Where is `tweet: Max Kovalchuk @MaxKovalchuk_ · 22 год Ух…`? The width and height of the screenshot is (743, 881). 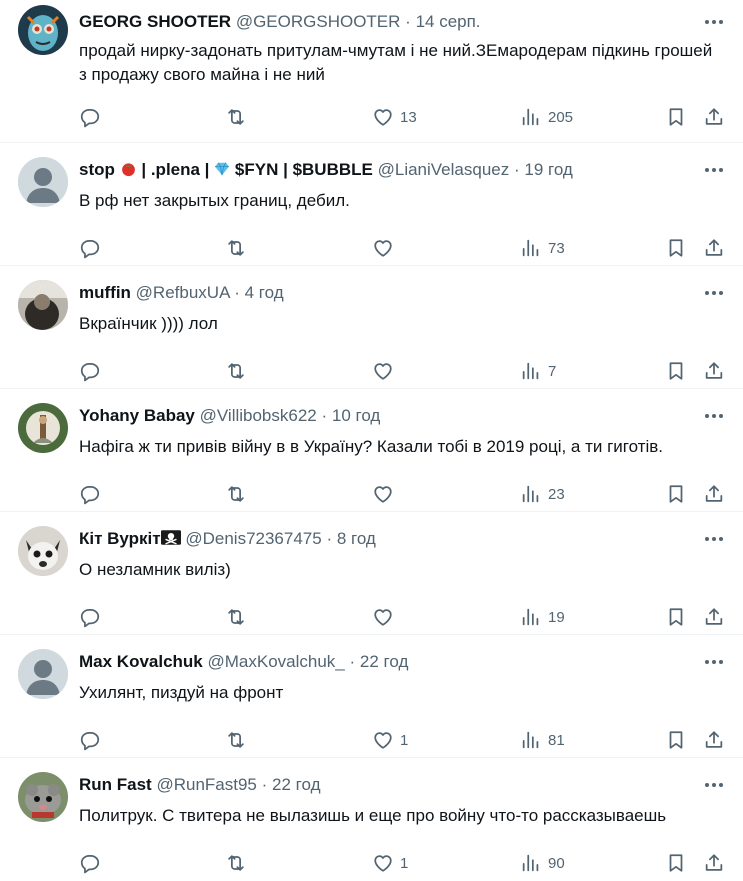 tweet: Max Kovalchuk @MaxKovalchuk_ · 22 год Ух… is located at coordinates (371, 696).